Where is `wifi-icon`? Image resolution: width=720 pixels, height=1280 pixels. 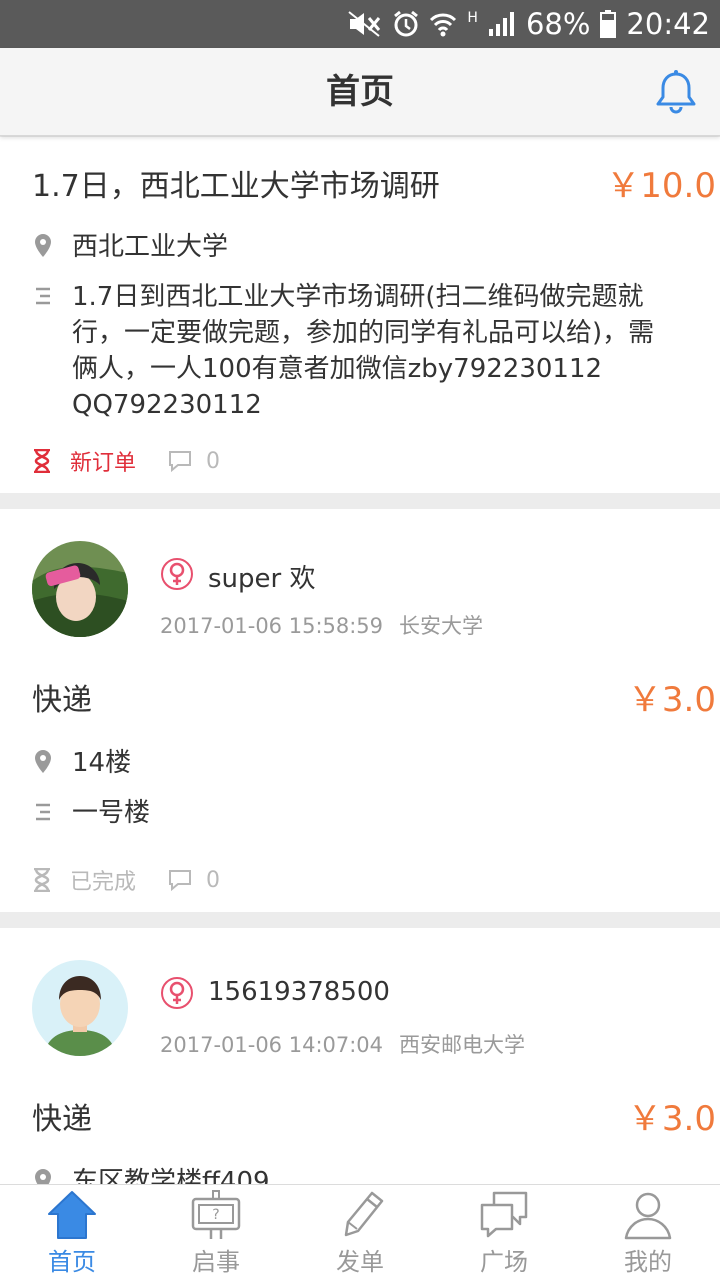 wifi-icon is located at coordinates (443, 24).